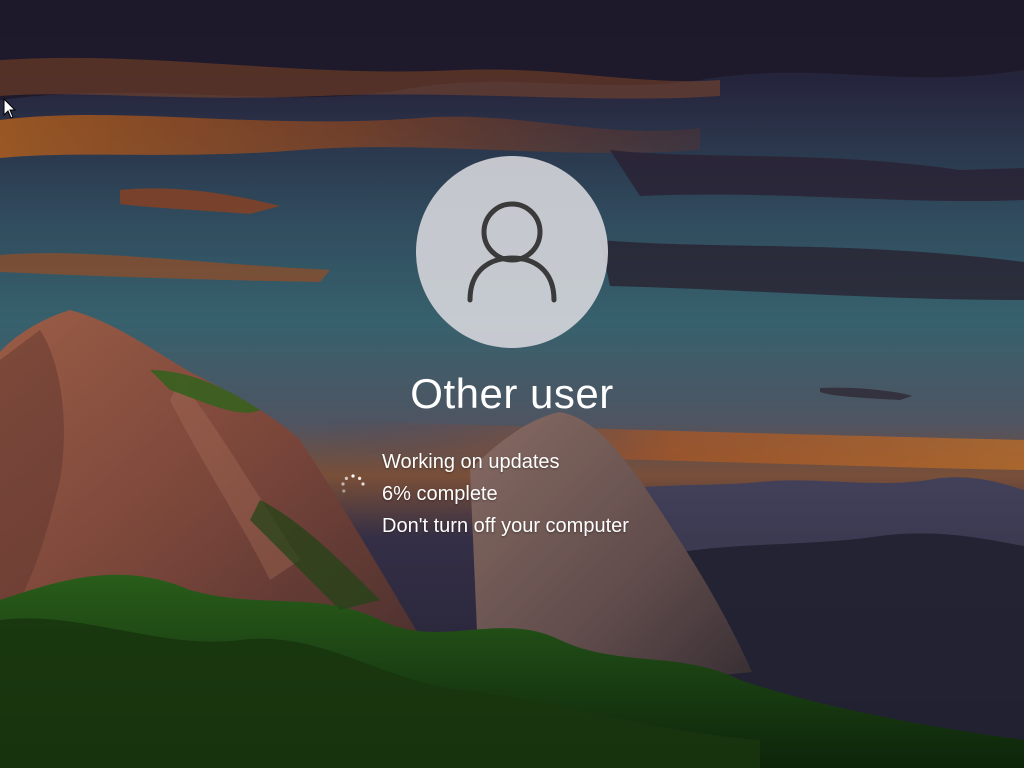 This screenshot has height=768, width=1024. What do you see at coordinates (10, 108) in the screenshot?
I see `mouse-cursor-icon` at bounding box center [10, 108].